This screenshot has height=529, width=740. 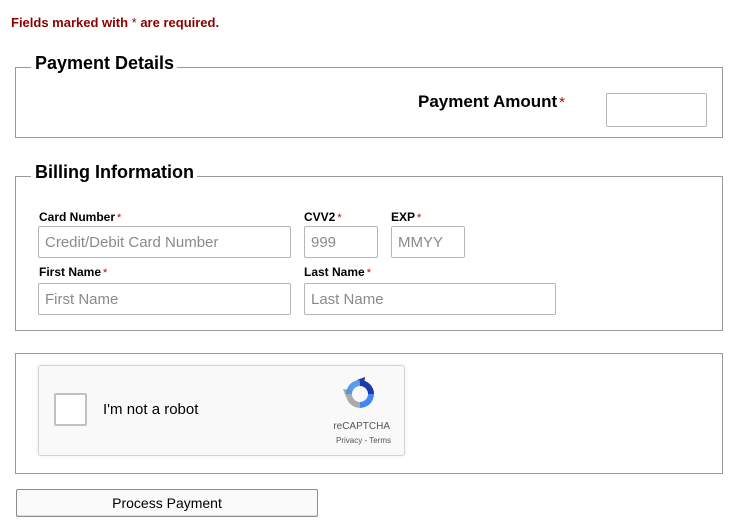 I want to click on cvv2-label: CVV2 *, so click(x=323, y=217).